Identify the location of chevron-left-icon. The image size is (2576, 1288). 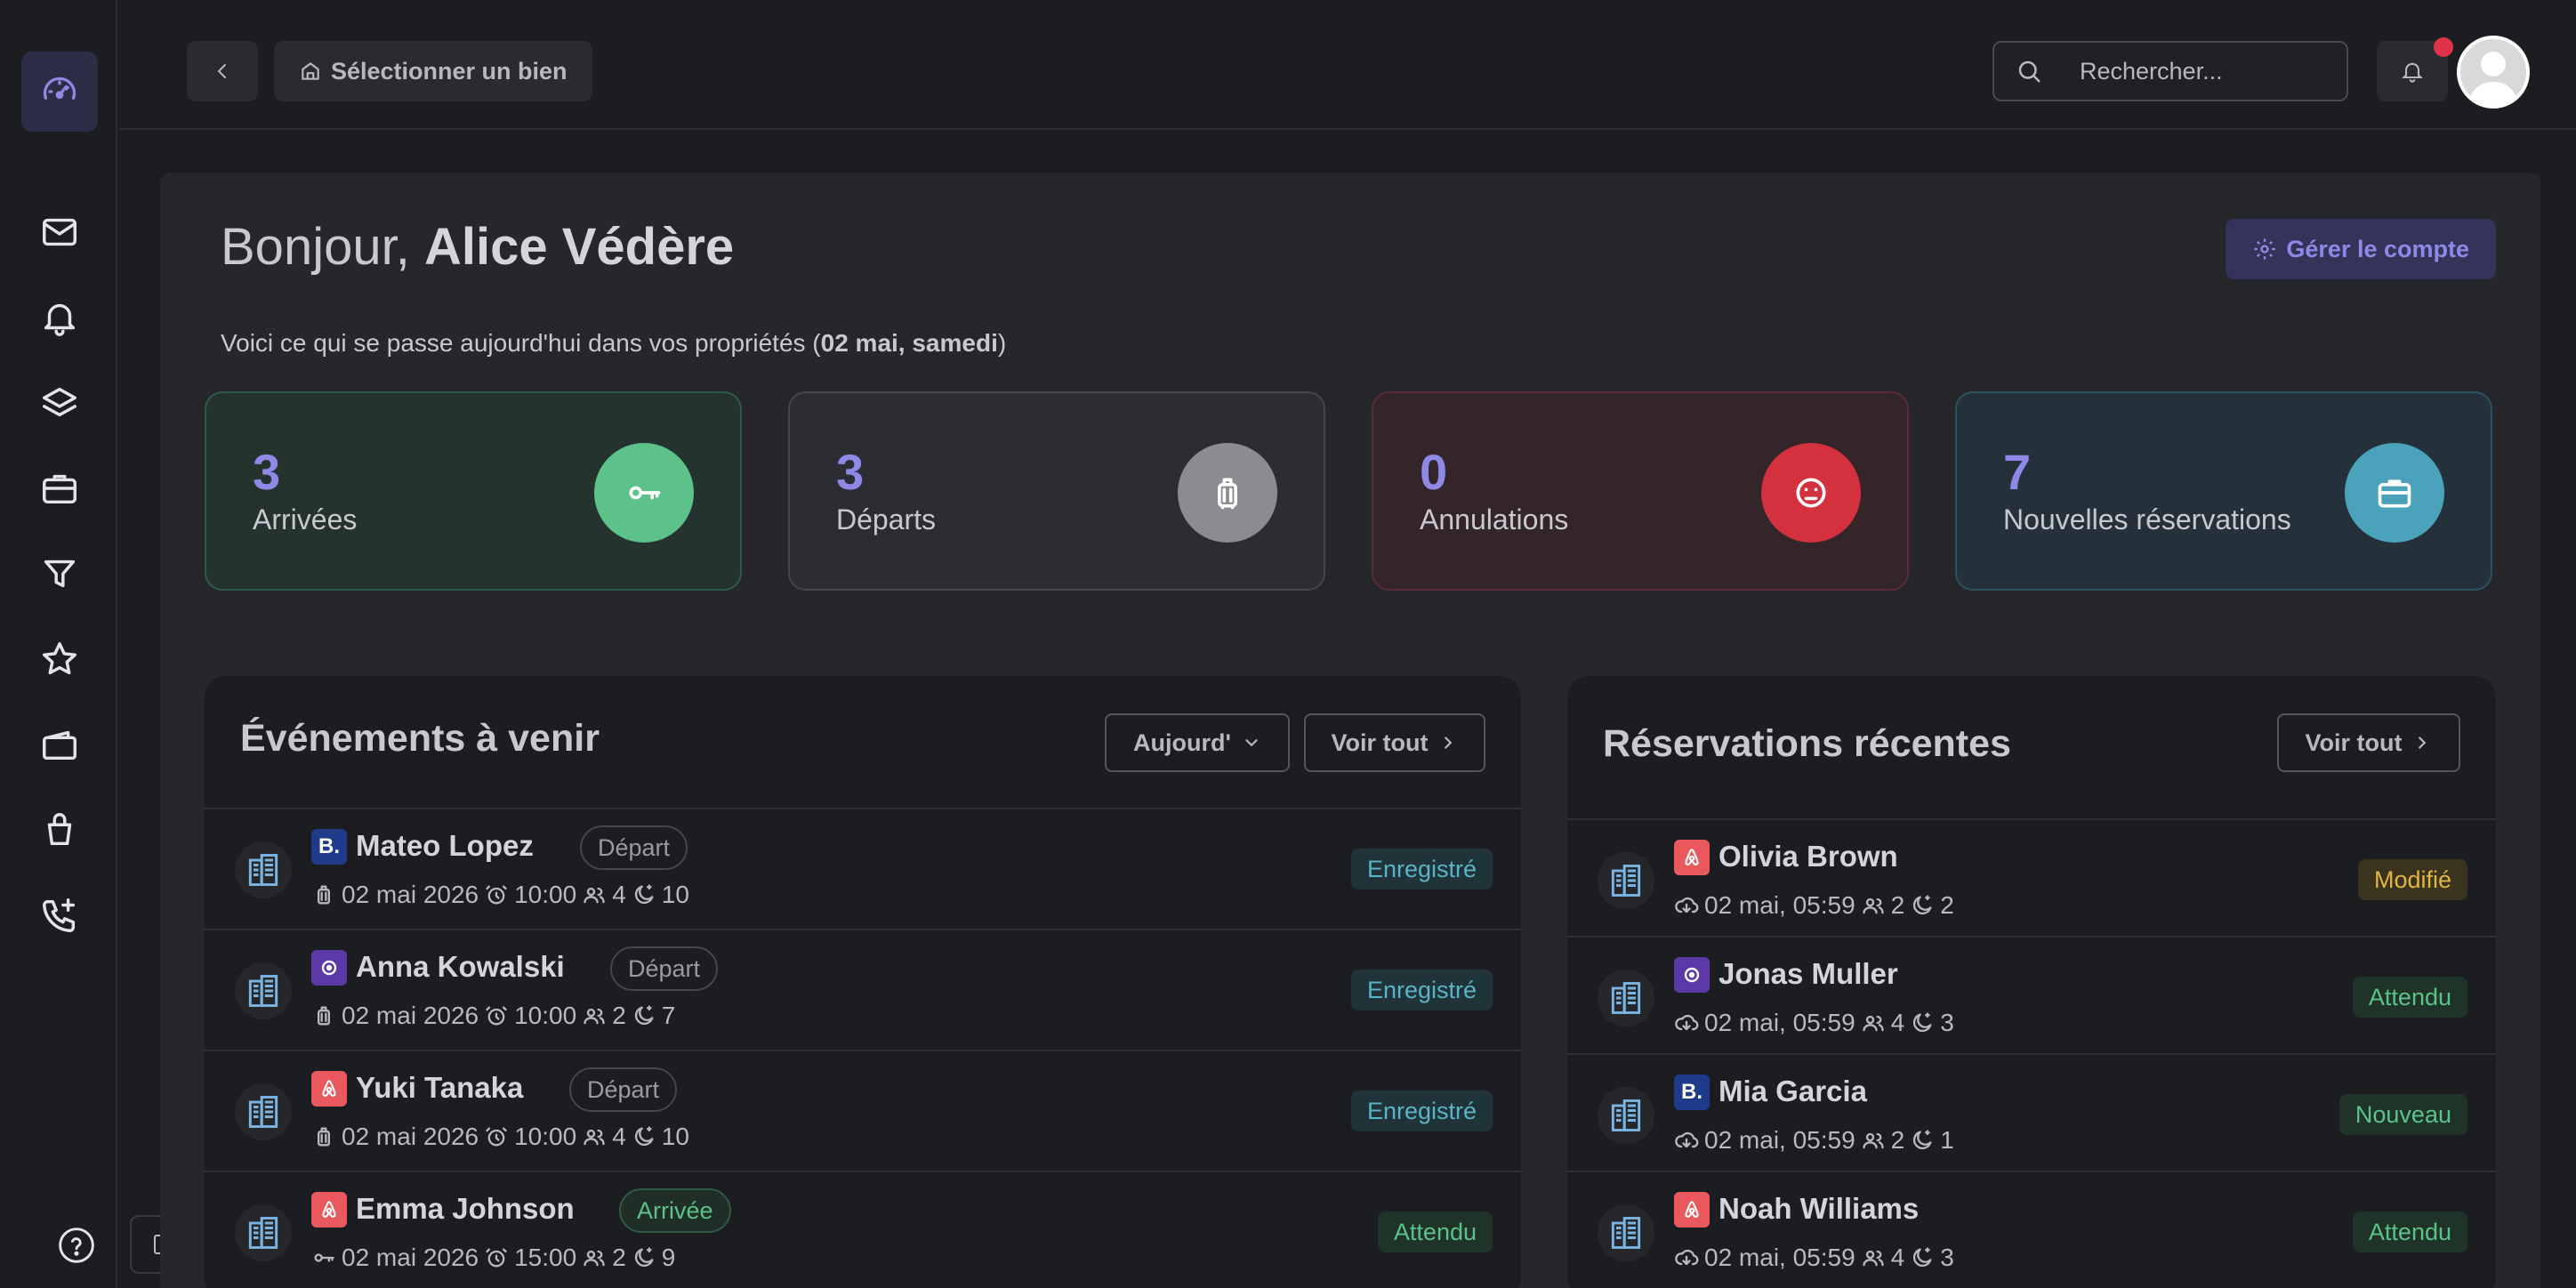
(221, 71).